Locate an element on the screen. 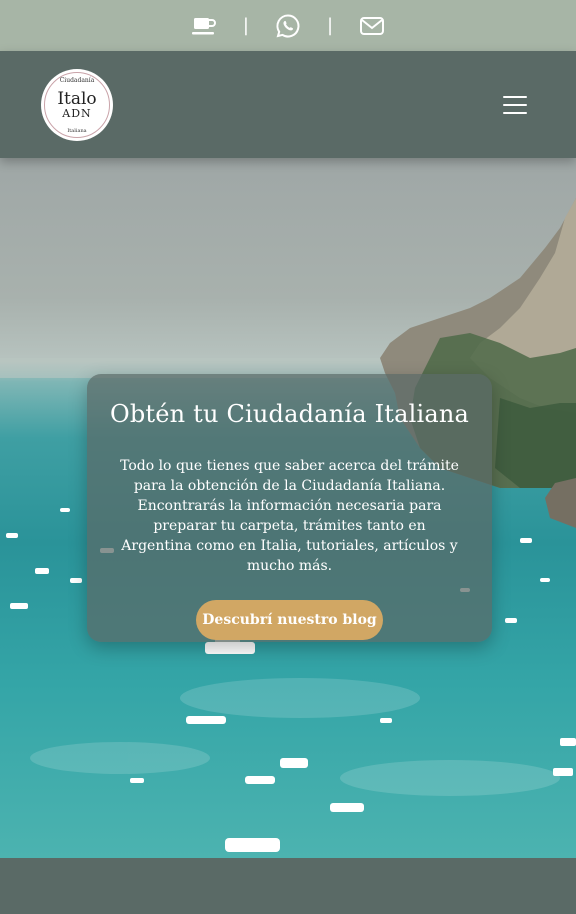 The image size is (576, 914). whatsapp-icon is located at coordinates (288, 26).